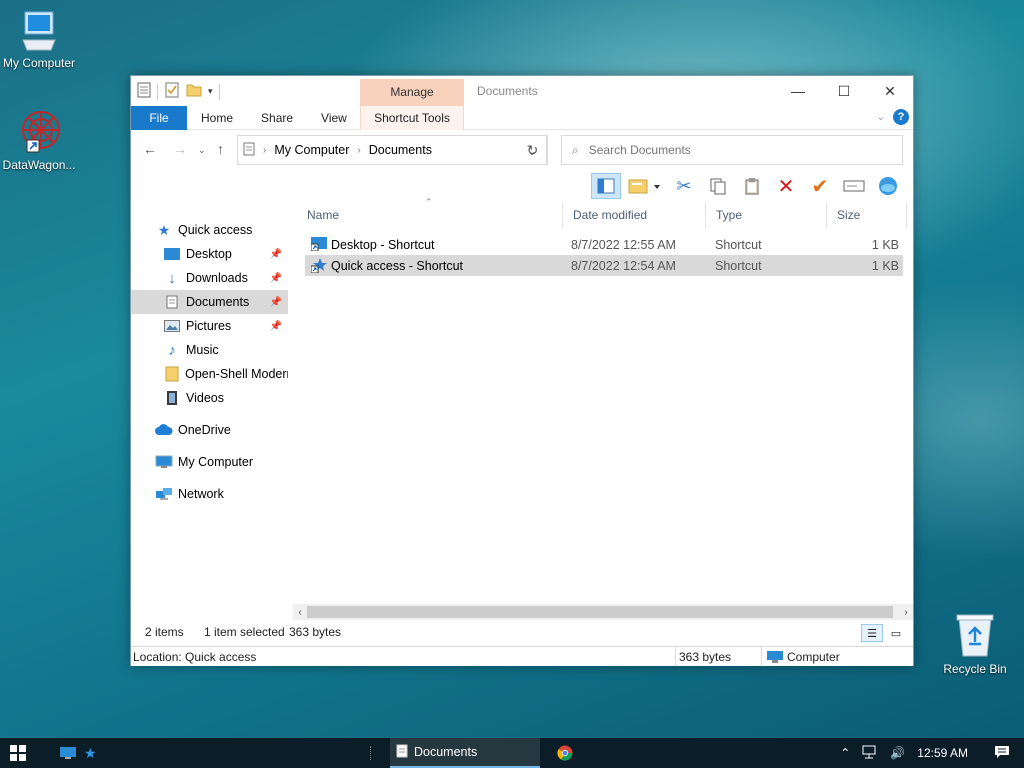 The image size is (1024, 768). Describe the element at coordinates (752, 186) in the screenshot. I see `paste-icon` at that location.